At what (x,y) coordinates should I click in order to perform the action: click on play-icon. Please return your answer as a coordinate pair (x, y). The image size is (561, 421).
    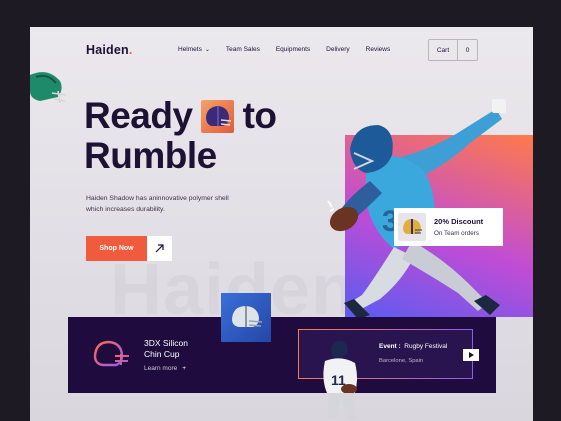
    Looking at the image, I should click on (471, 355).